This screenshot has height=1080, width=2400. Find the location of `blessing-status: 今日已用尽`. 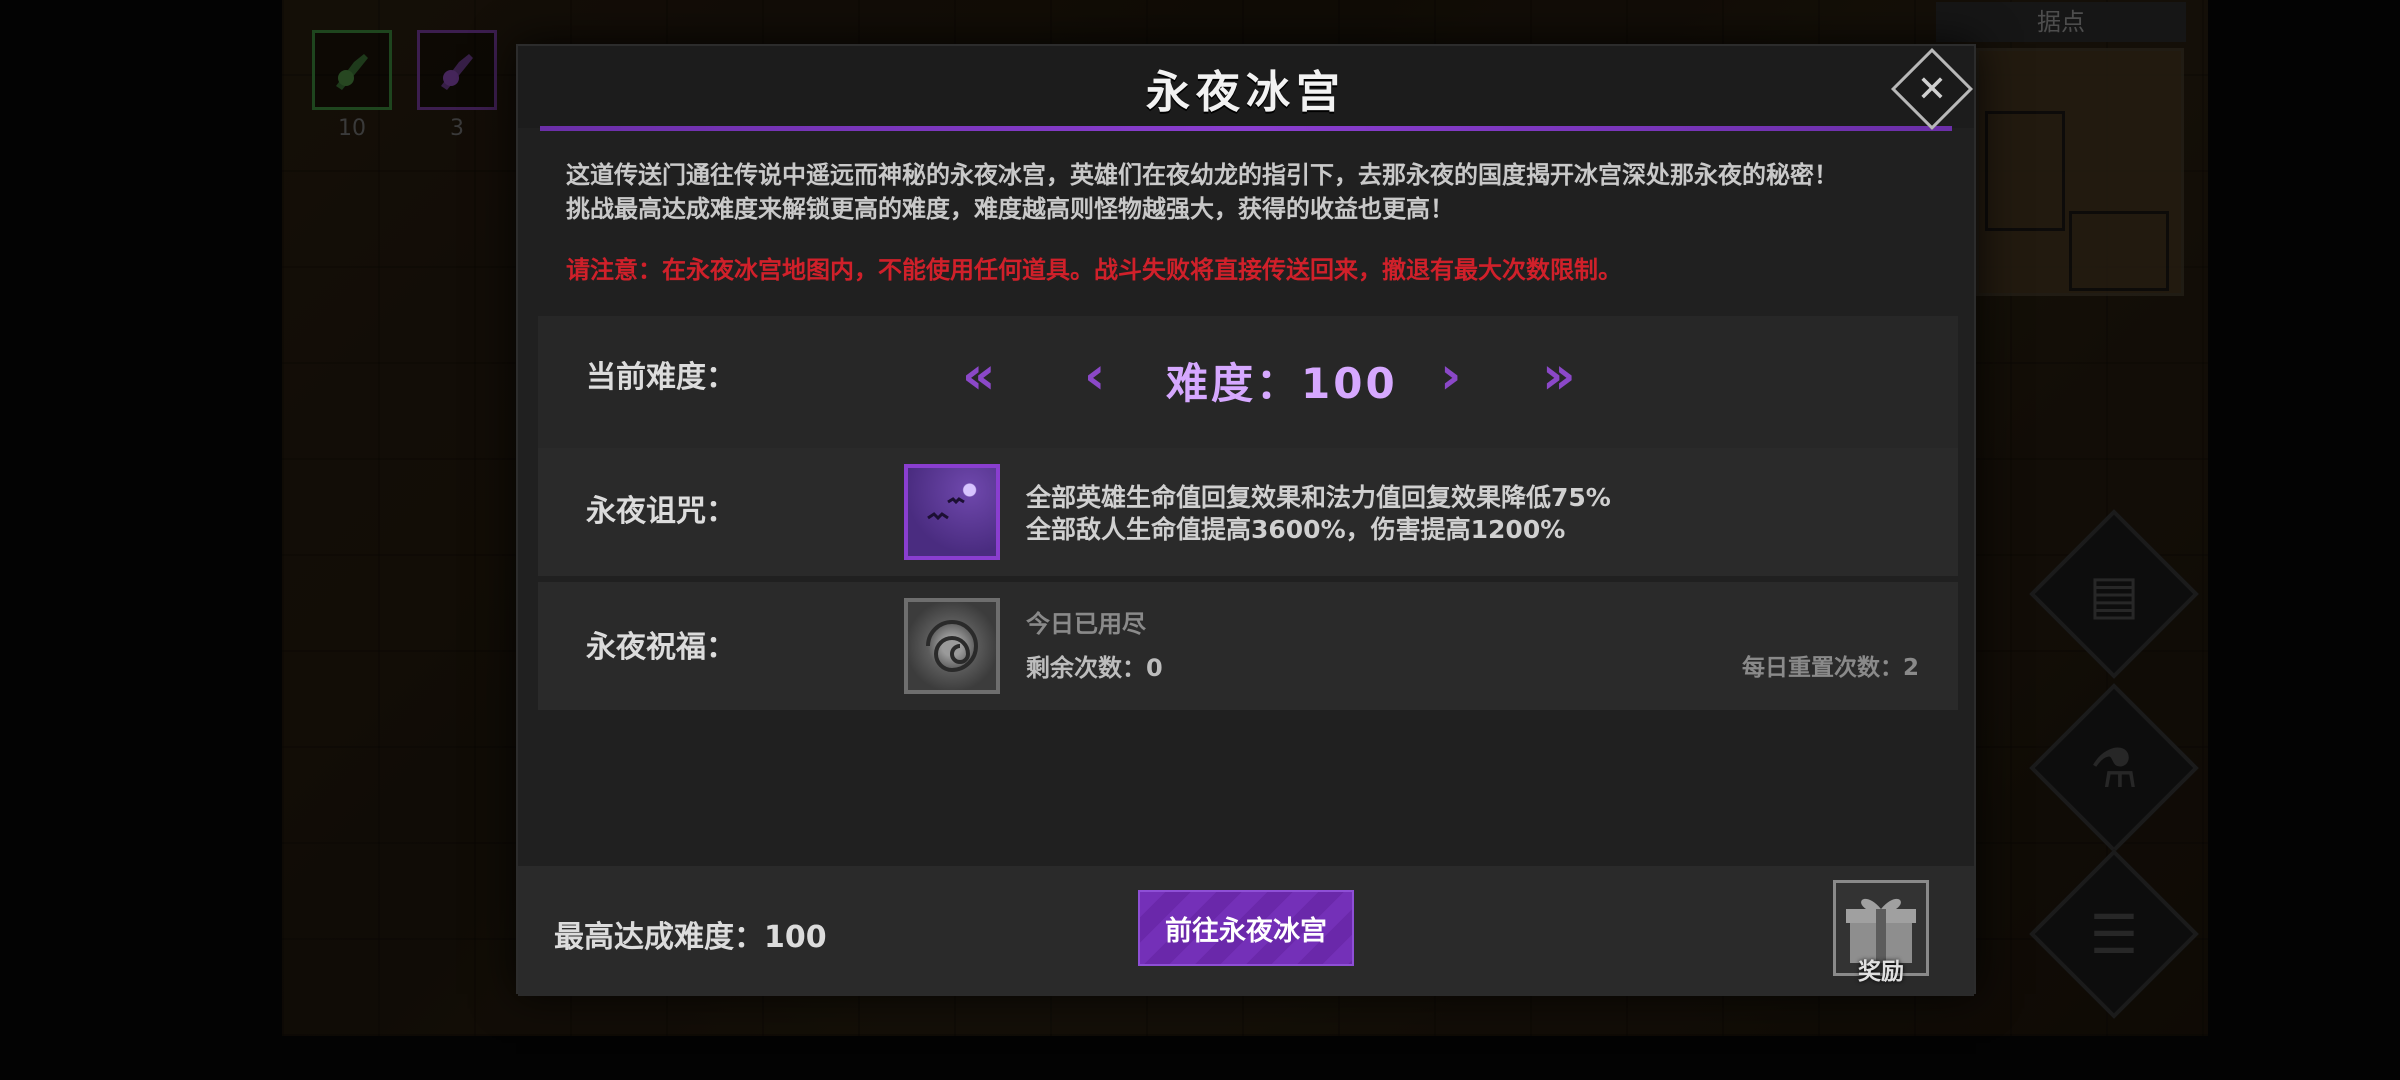

blessing-status: 今日已用尽 is located at coordinates (1086, 624).